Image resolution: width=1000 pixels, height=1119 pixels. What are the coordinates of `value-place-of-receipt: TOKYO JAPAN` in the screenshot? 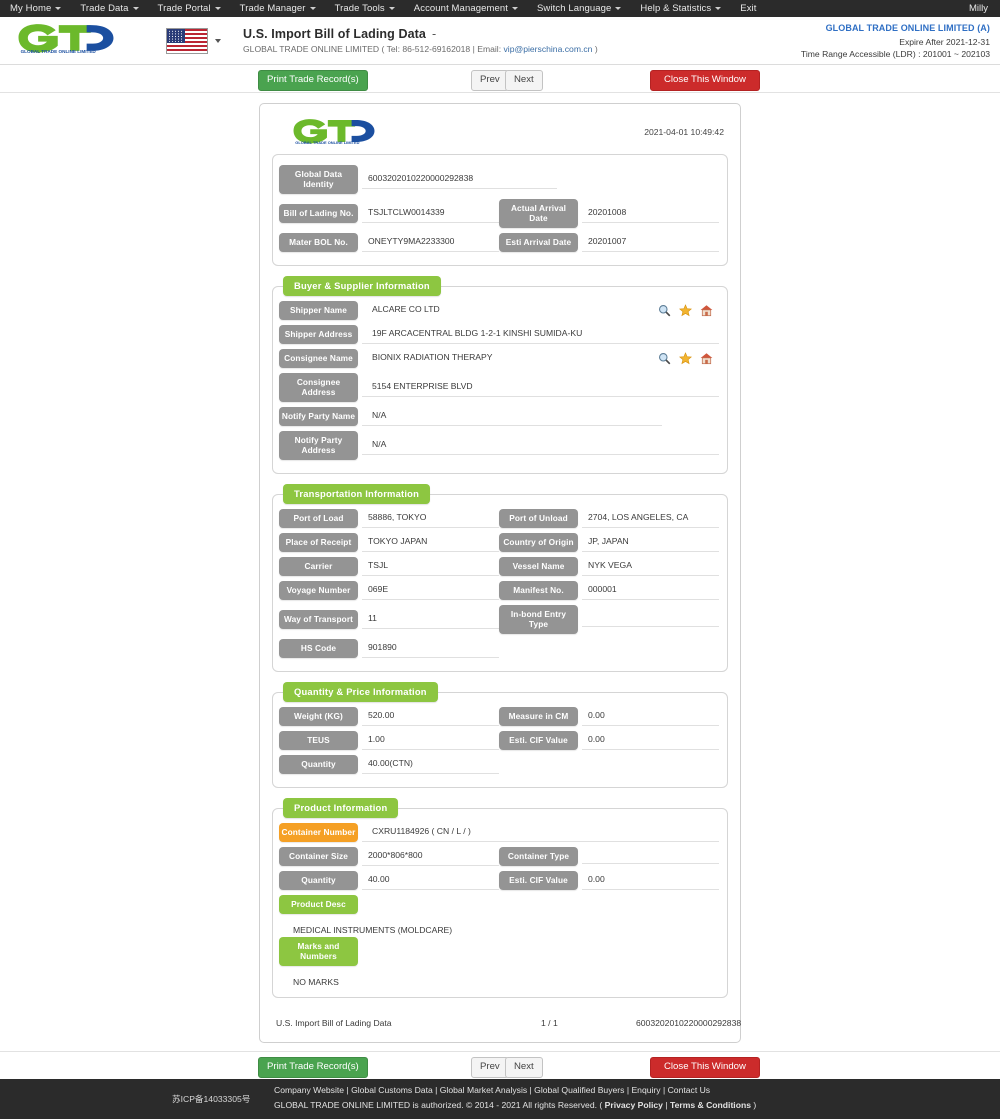 It's located at (430, 543).